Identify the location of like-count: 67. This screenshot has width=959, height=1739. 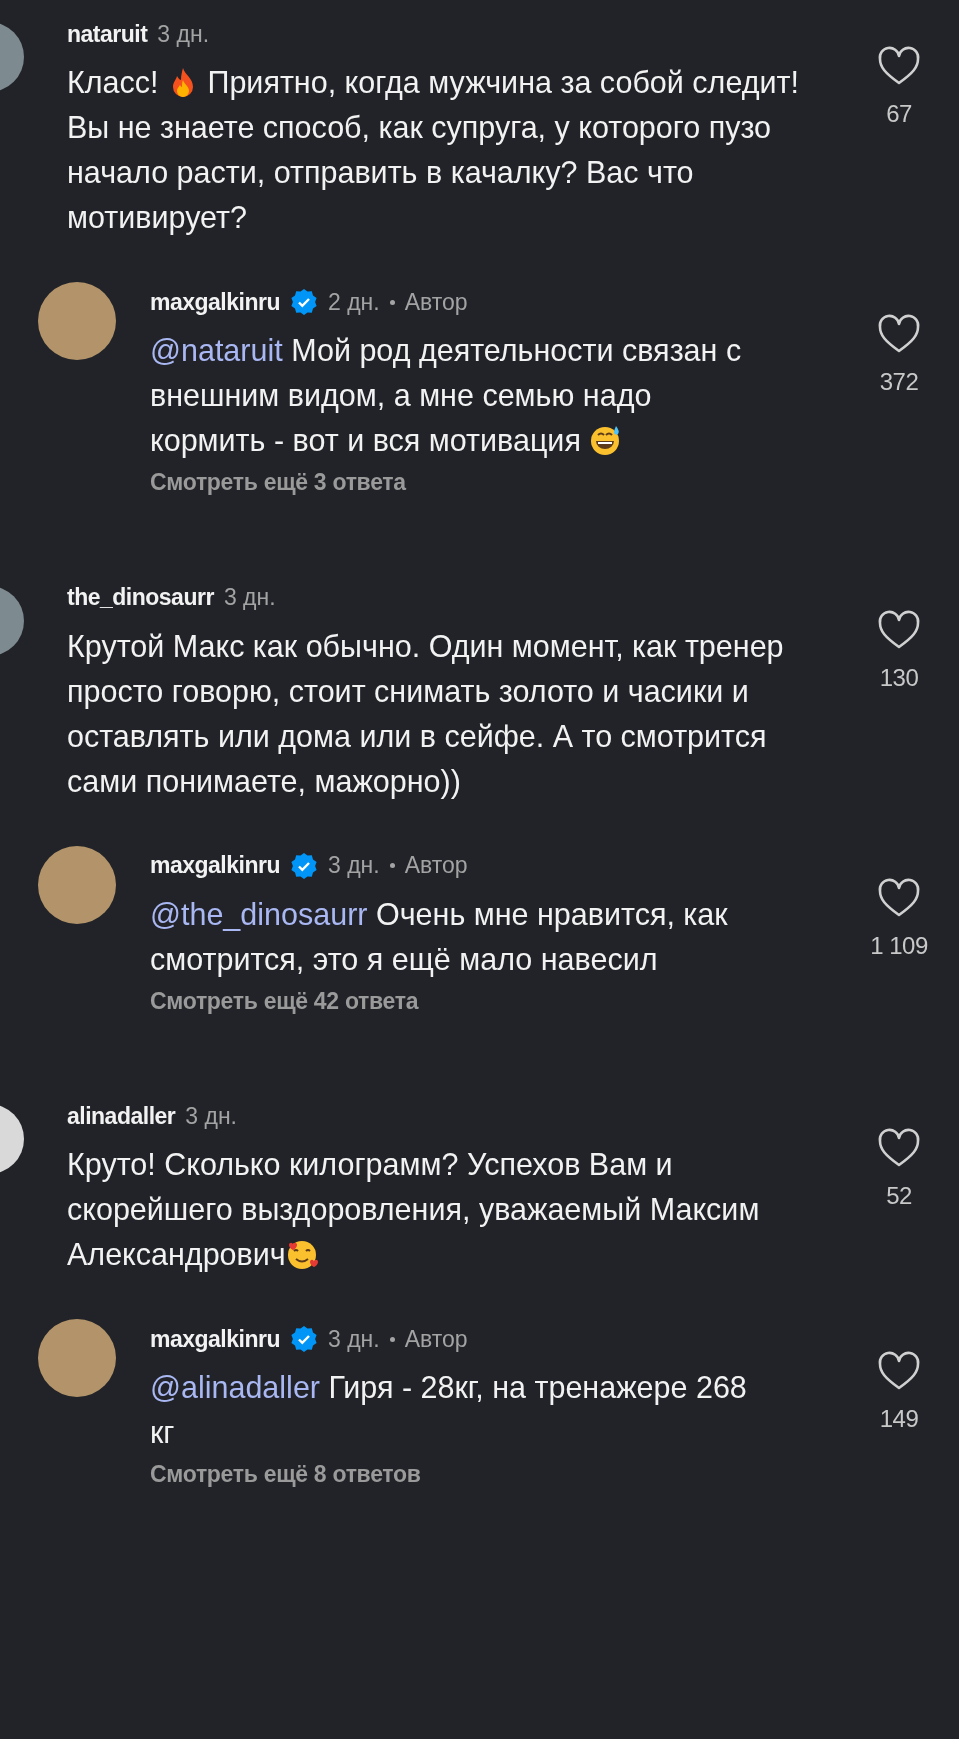
(899, 114).